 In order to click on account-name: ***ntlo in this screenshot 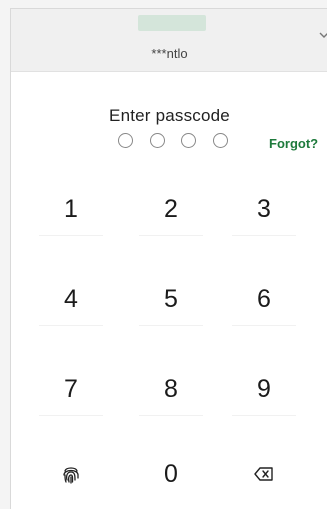, I will do `click(169, 53)`.